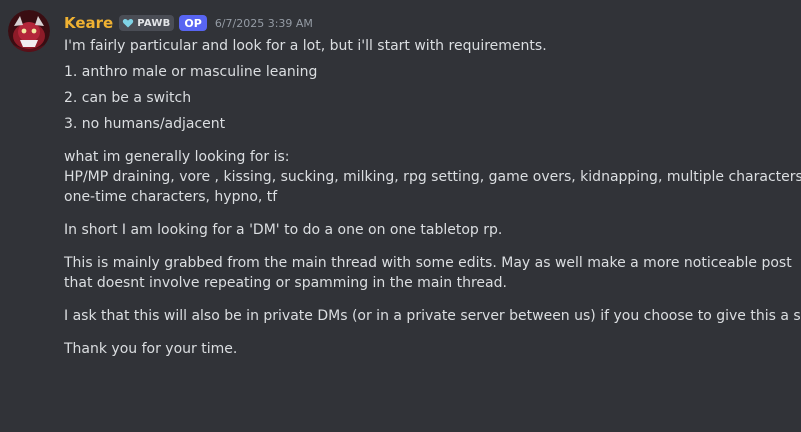 This screenshot has height=432, width=801. What do you see at coordinates (145, 124) in the screenshot?
I see `requirement-item: 3. no humans/adjacent` at bounding box center [145, 124].